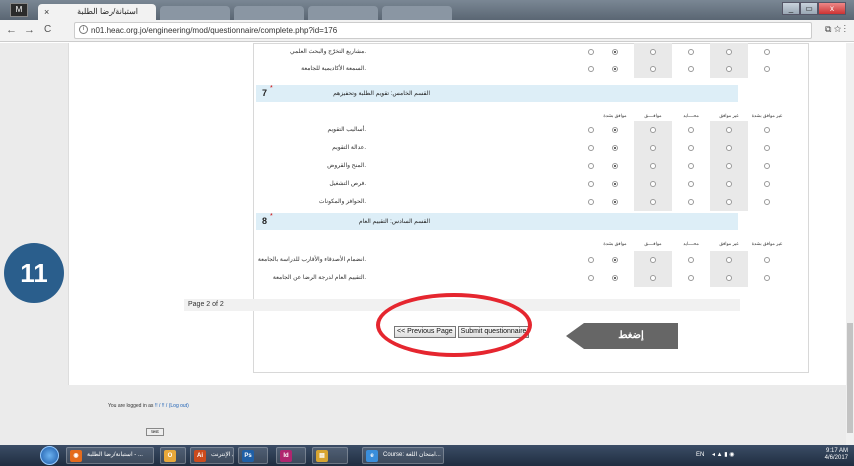  What do you see at coordinates (850, 378) in the screenshot?
I see `scrollbar-thumb` at bounding box center [850, 378].